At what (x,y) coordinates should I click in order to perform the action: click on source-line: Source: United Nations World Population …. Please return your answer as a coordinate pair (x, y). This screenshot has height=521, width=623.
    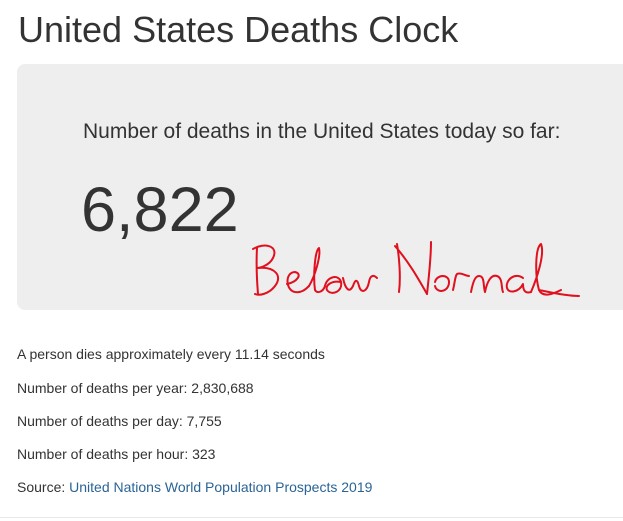
    Looking at the image, I should click on (194, 487).